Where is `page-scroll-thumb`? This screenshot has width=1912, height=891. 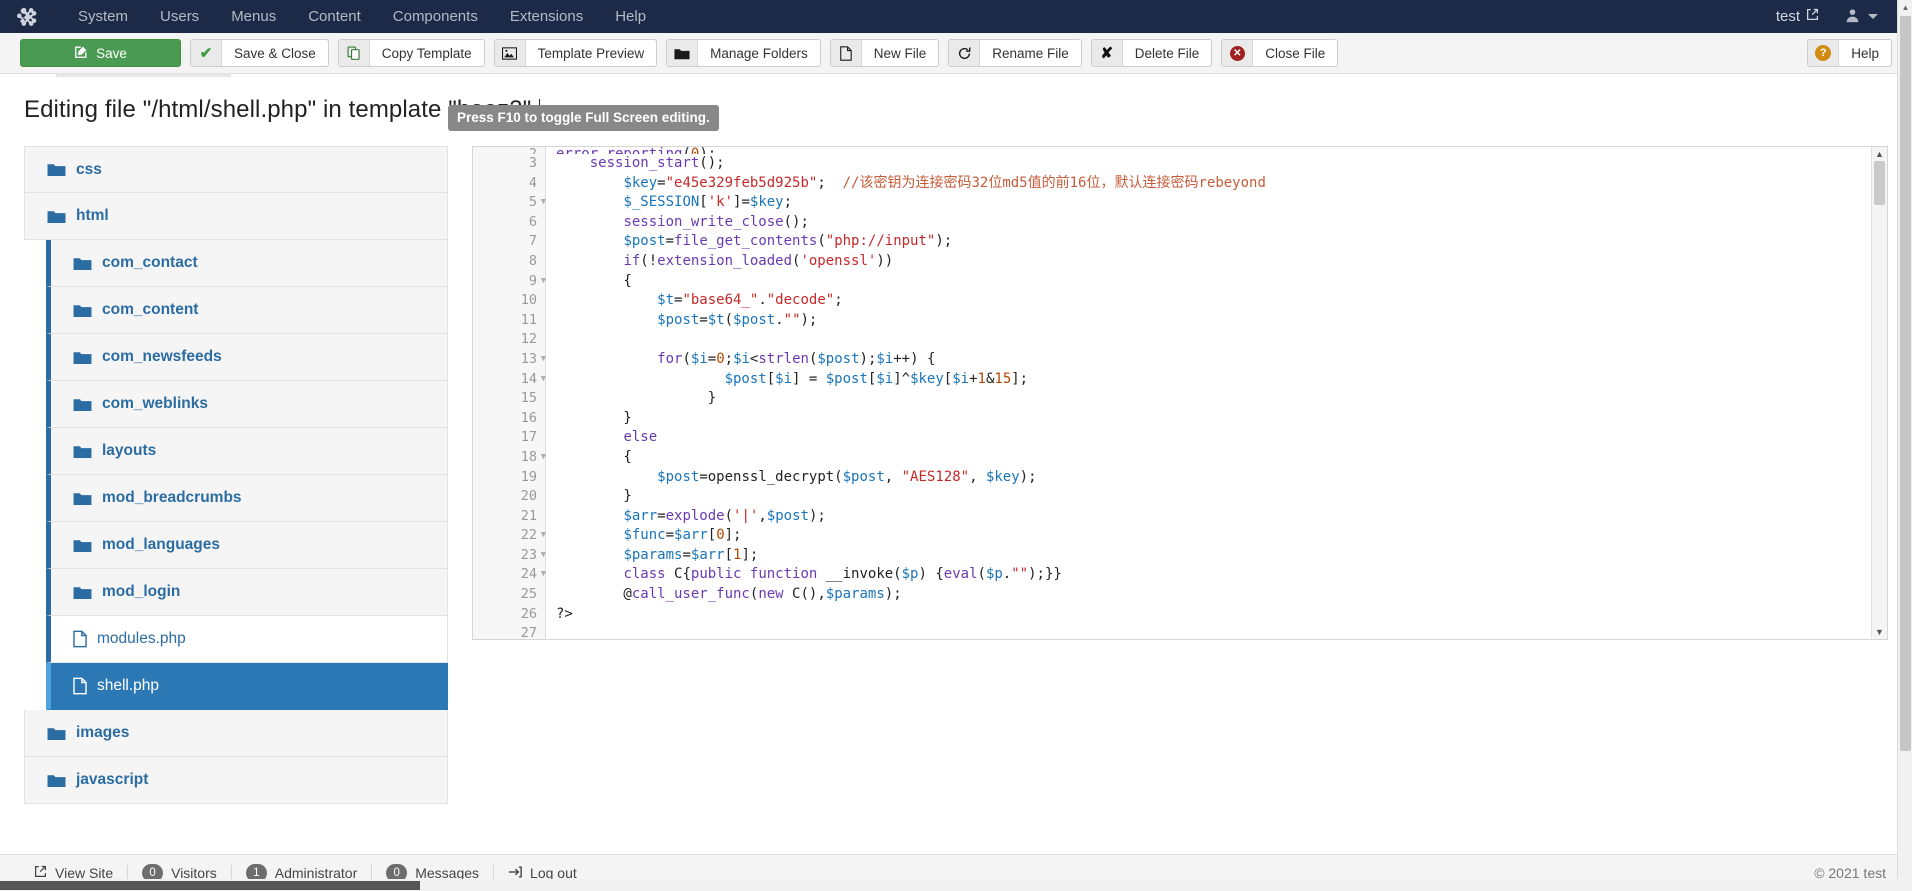 page-scroll-thumb is located at coordinates (1905, 383).